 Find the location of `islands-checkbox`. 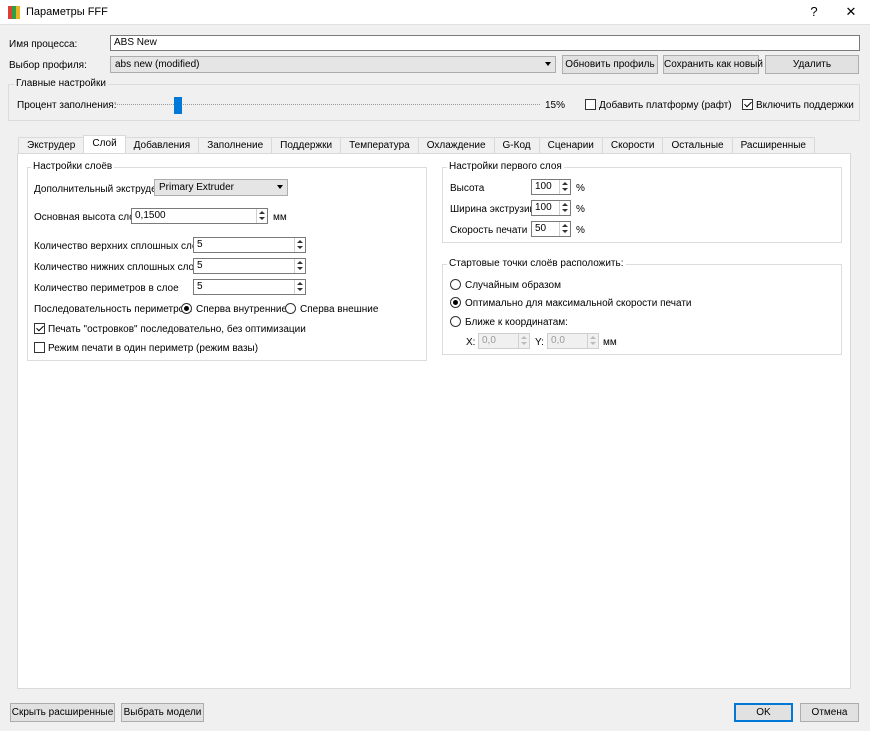

islands-checkbox is located at coordinates (39, 328).